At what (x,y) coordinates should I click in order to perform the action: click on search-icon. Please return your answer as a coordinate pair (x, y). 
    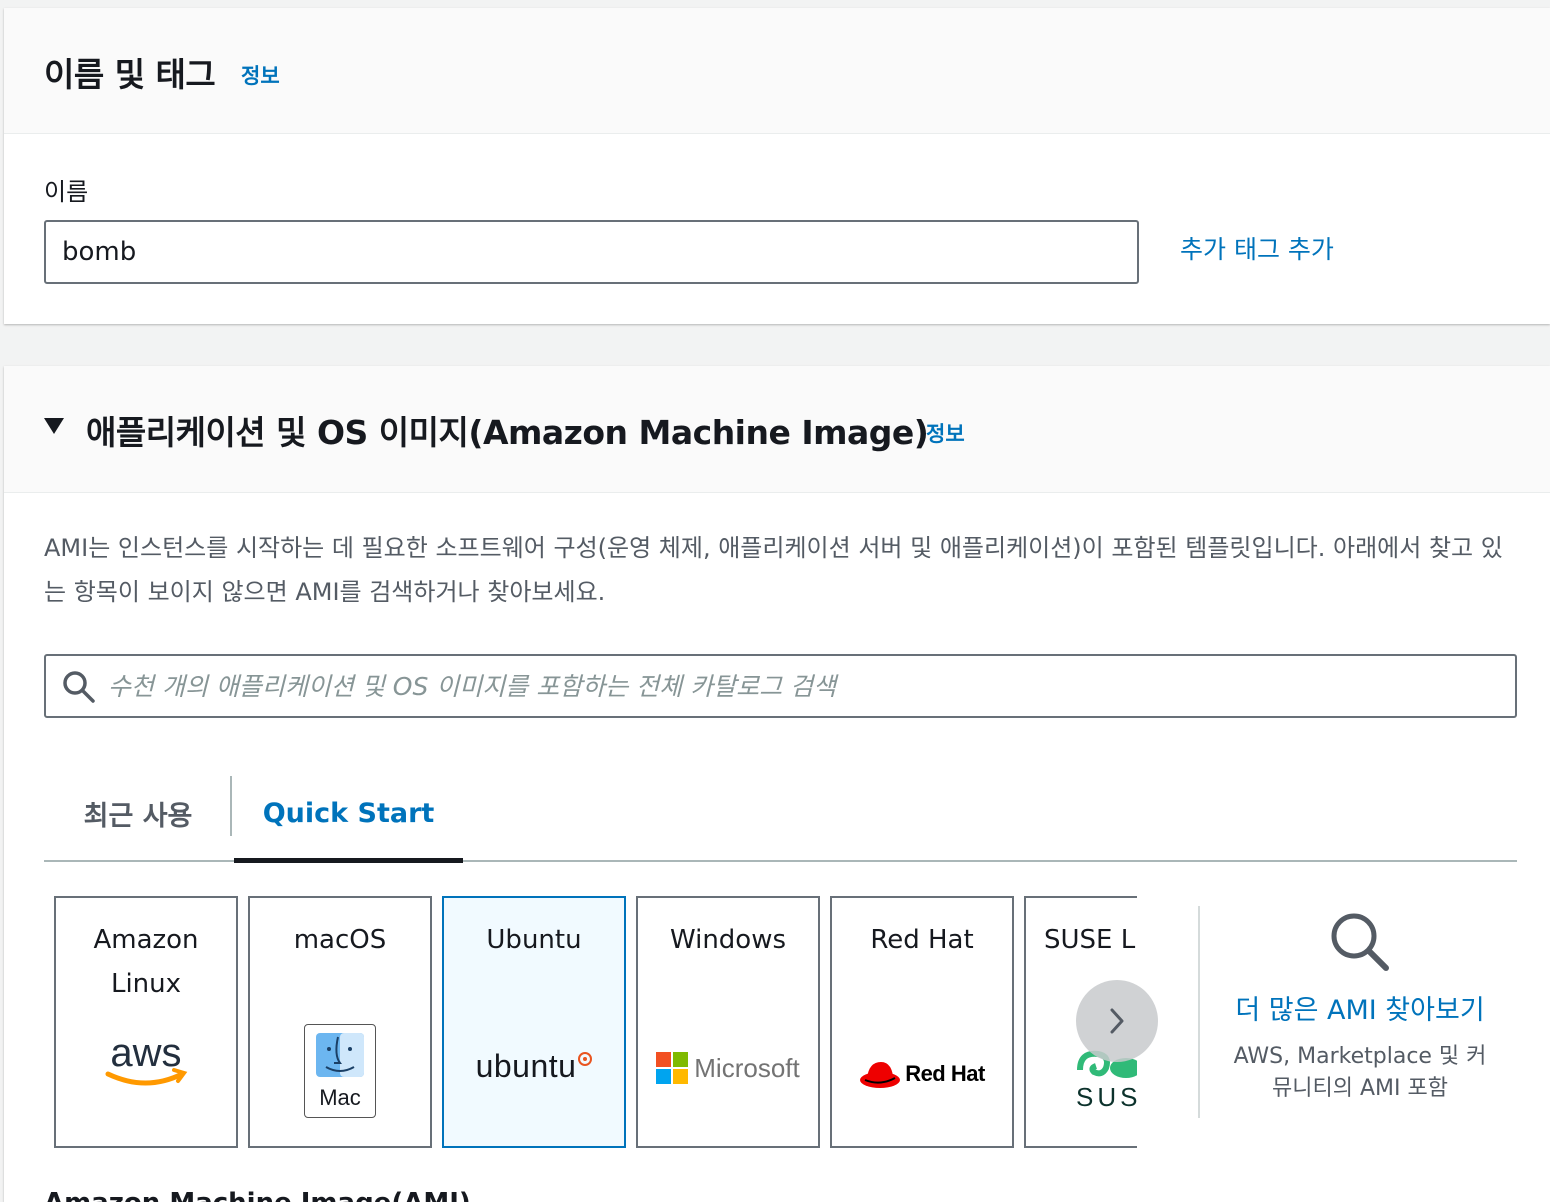
    Looking at the image, I should click on (79, 687).